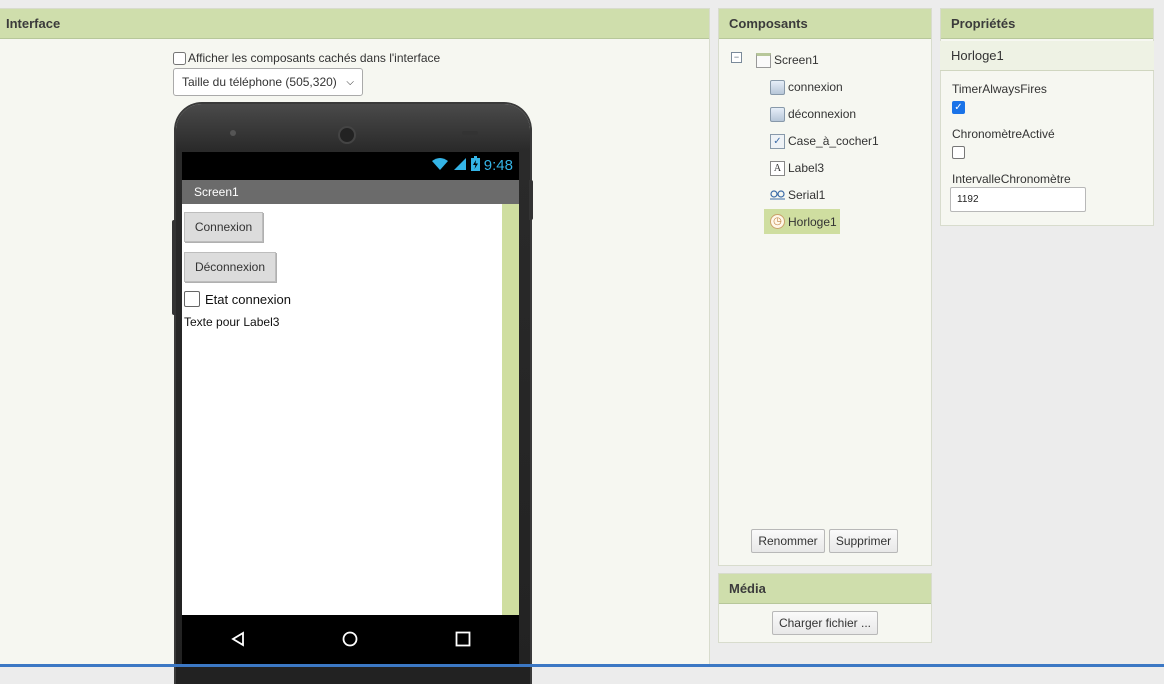 This screenshot has height=684, width=1164. Describe the element at coordinates (347, 135) in the screenshot. I see `phone-speaker` at that location.